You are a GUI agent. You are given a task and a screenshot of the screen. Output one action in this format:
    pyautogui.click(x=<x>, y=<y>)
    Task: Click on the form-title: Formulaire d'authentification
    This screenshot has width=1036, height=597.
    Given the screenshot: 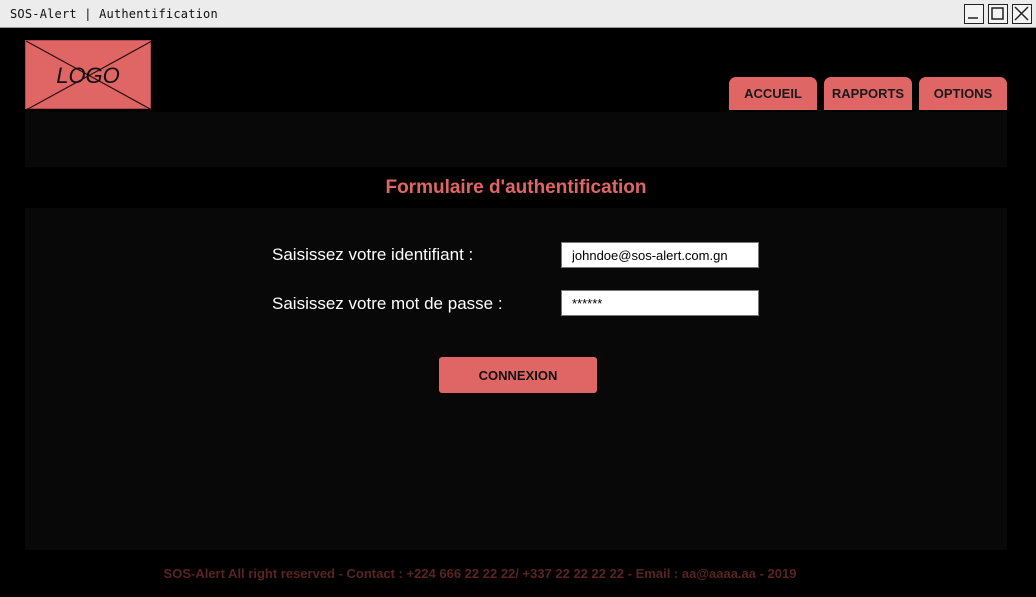 What is the action you would take?
    pyautogui.click(x=516, y=187)
    